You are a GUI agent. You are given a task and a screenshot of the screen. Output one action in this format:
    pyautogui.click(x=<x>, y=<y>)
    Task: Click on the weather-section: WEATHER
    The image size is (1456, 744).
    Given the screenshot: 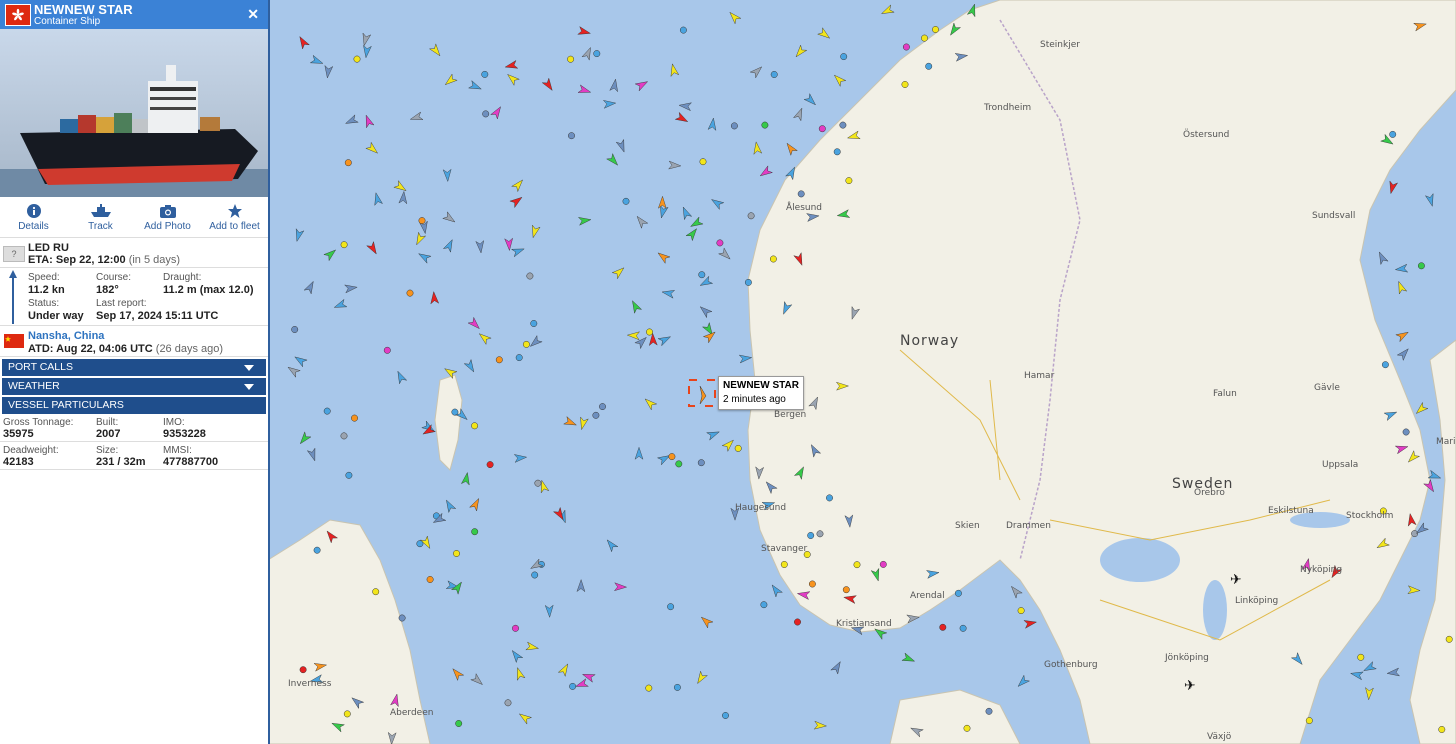 What is the action you would take?
    pyautogui.click(x=134, y=386)
    